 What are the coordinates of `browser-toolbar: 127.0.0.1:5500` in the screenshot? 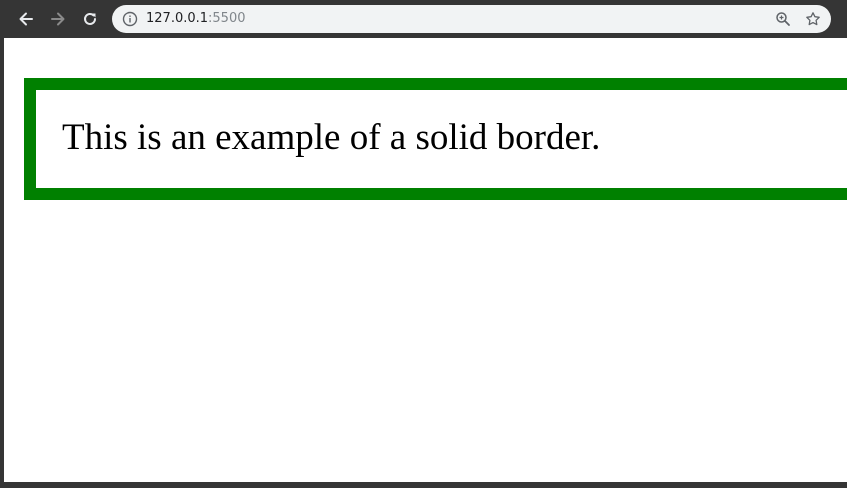 It's located at (423, 19).